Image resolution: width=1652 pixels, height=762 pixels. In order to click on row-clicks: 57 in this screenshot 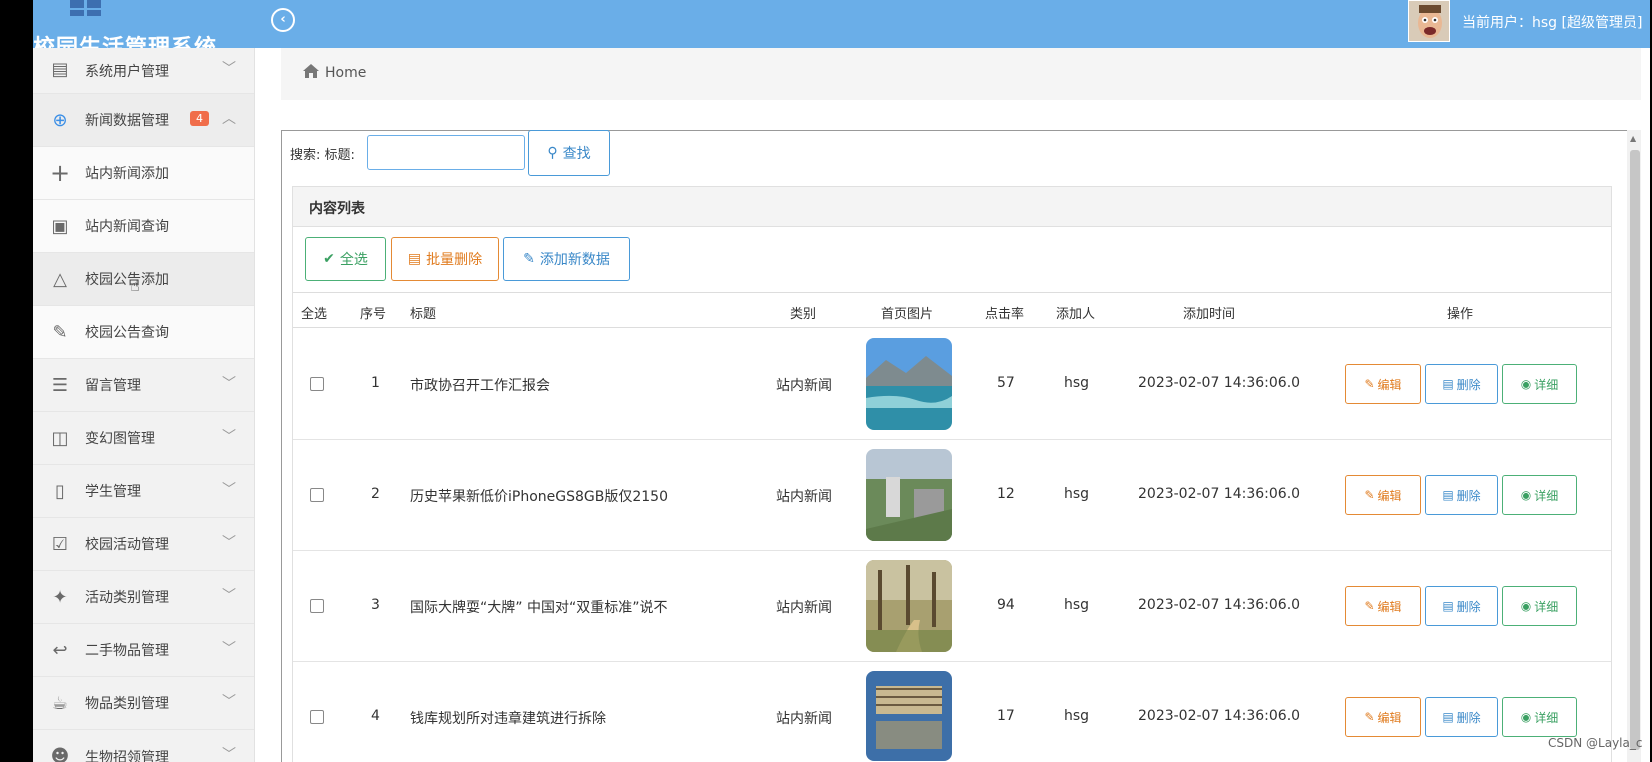, I will do `click(1006, 383)`.